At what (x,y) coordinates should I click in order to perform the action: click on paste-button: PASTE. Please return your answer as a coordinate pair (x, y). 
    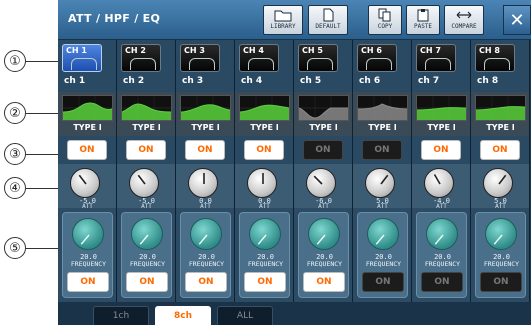
    Looking at the image, I should click on (423, 20).